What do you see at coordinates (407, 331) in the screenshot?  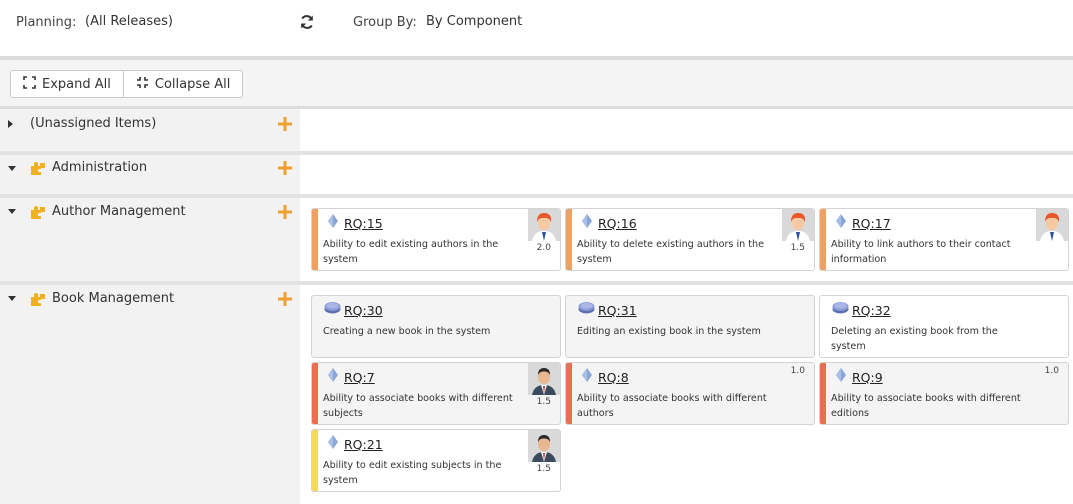 I see `card-description: Creating a new book in the system` at bounding box center [407, 331].